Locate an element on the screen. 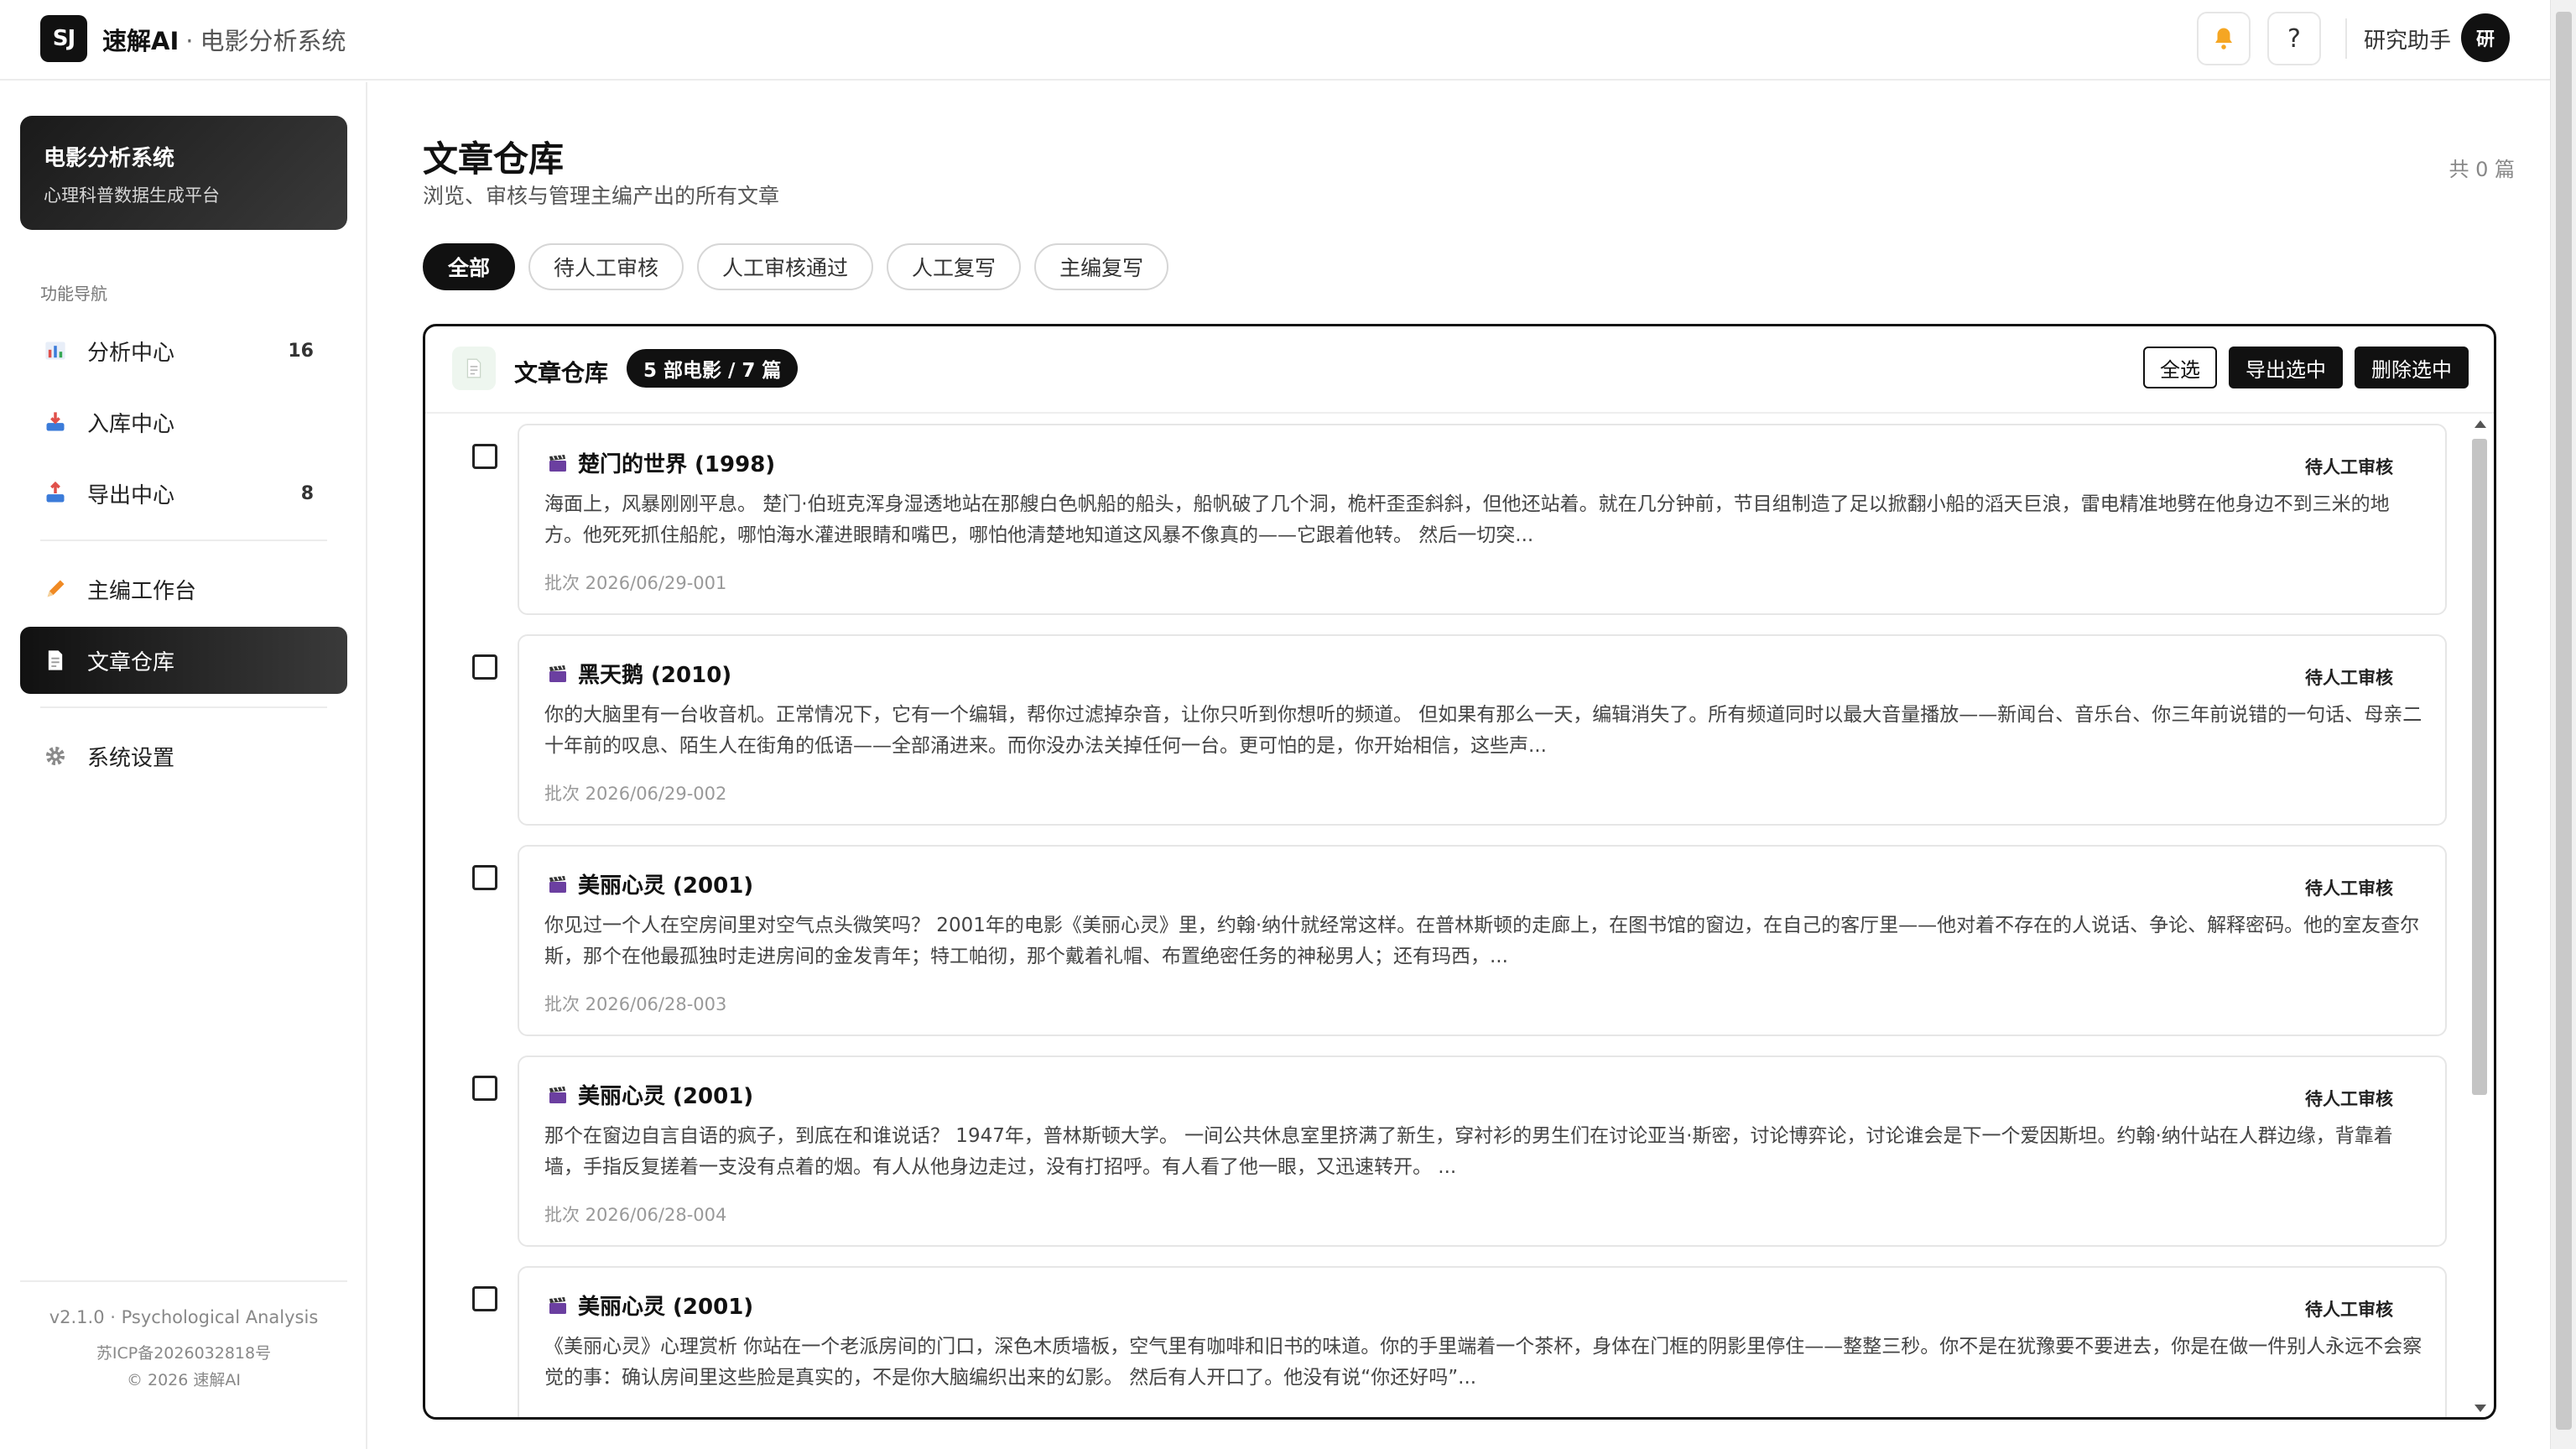  article-batch: 批次 2026/06/28-003 is located at coordinates (635, 1004).